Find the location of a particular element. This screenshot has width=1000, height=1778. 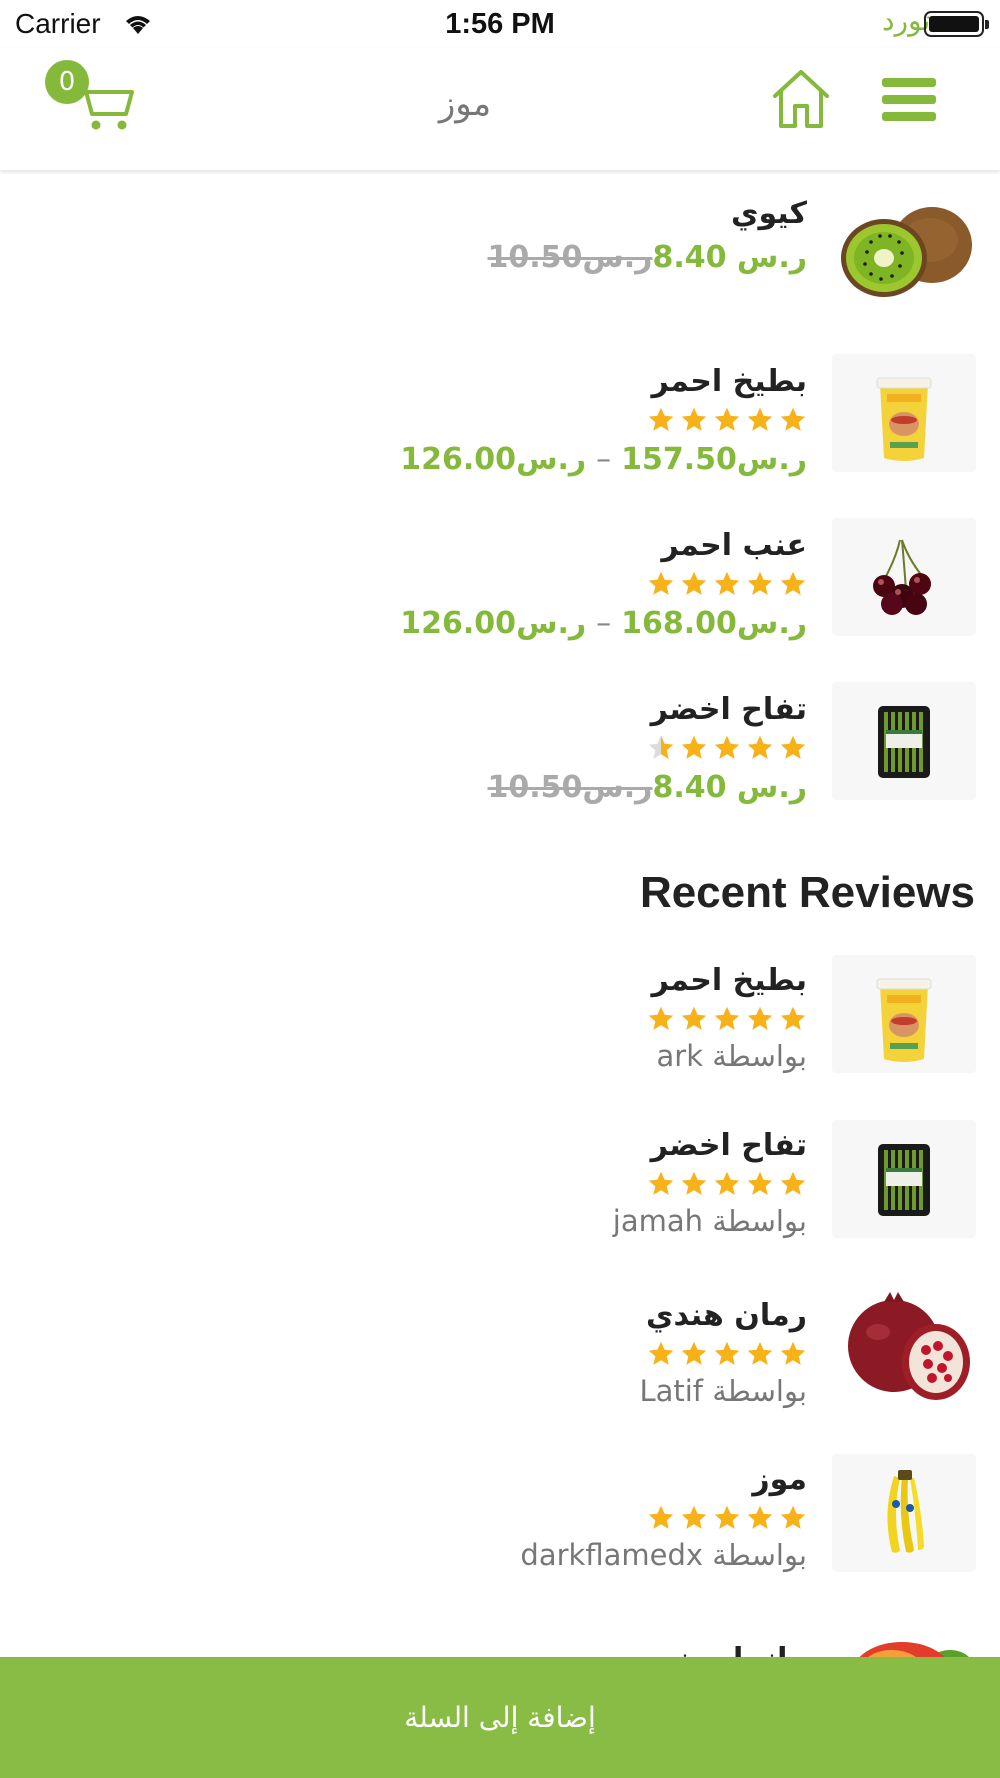

price-max: ر.س168.00 is located at coordinates (714, 623).